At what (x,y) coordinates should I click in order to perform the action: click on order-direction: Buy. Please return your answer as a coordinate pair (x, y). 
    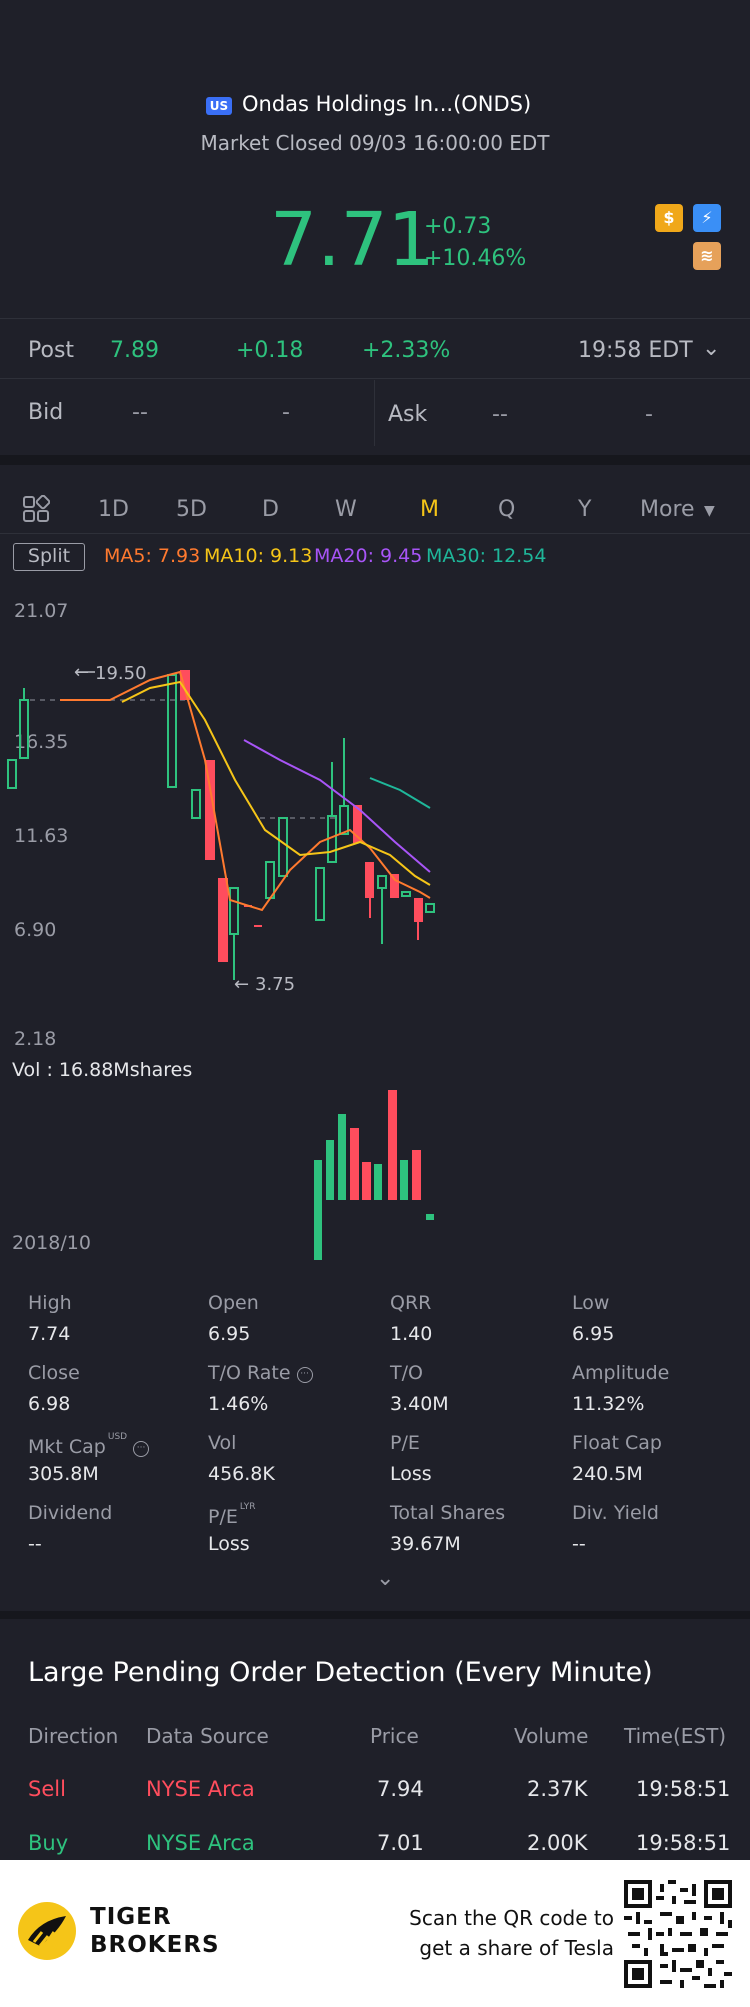
    Looking at the image, I should click on (48, 1843).